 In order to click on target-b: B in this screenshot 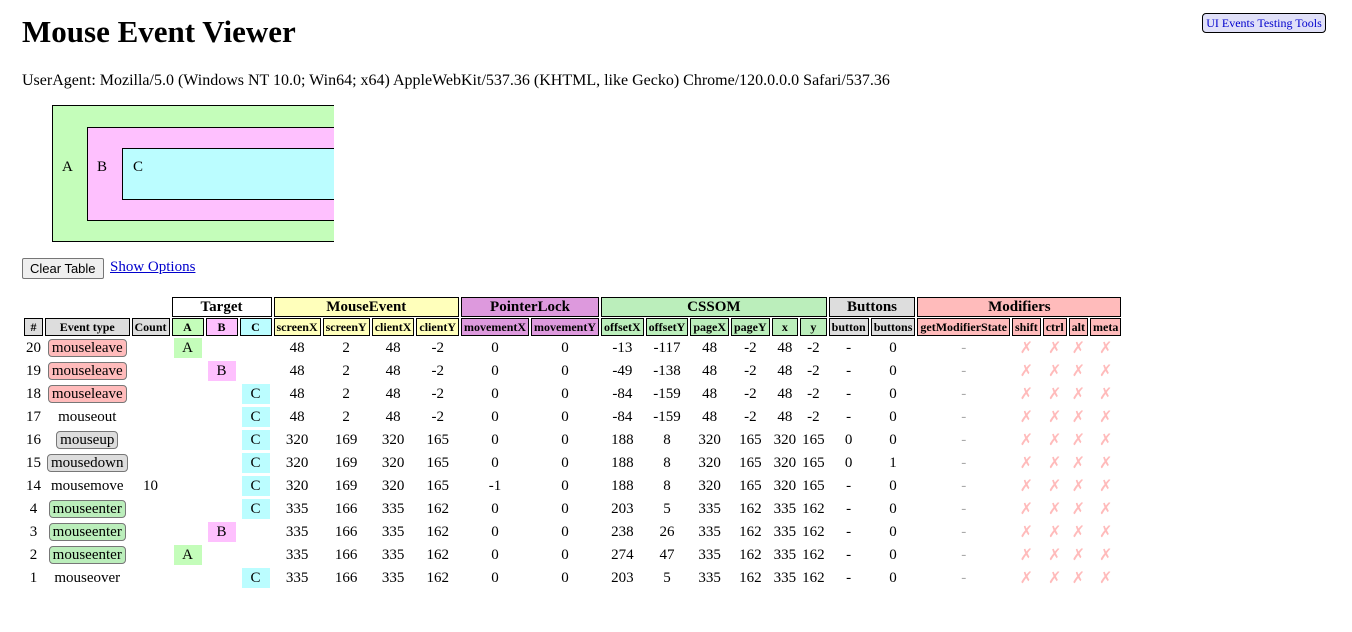, I will do `click(222, 532)`.